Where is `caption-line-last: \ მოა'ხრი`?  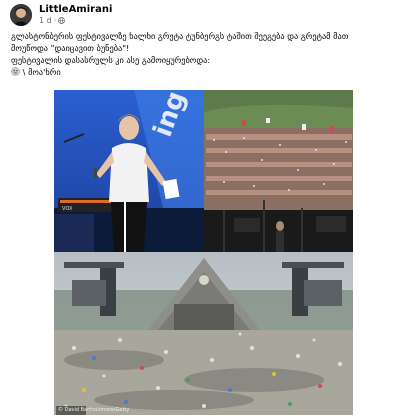
caption-line-last: \ მოა'ხრი is located at coordinates (206, 72).